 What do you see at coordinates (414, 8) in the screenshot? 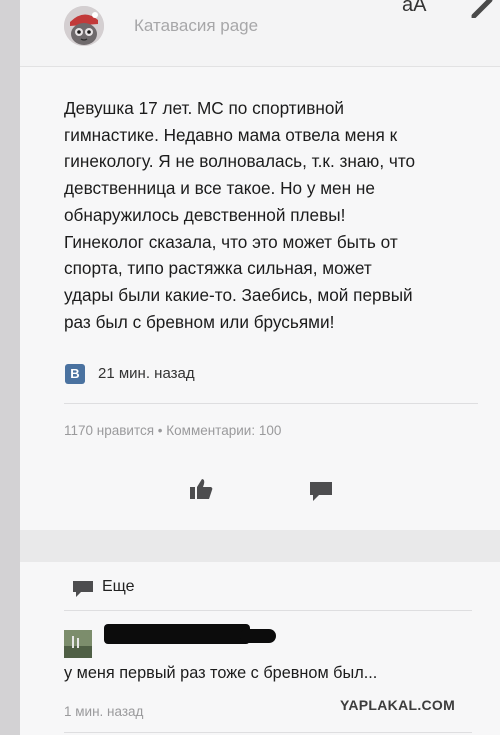
I see `font-size-toggle: аА` at bounding box center [414, 8].